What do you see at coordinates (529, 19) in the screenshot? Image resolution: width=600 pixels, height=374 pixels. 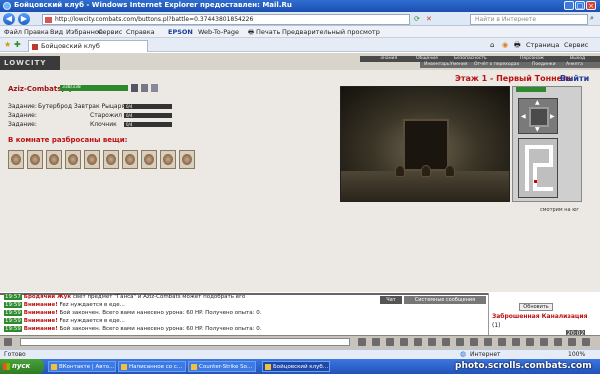 I see `search-input: Найти в Интернете` at bounding box center [529, 19].